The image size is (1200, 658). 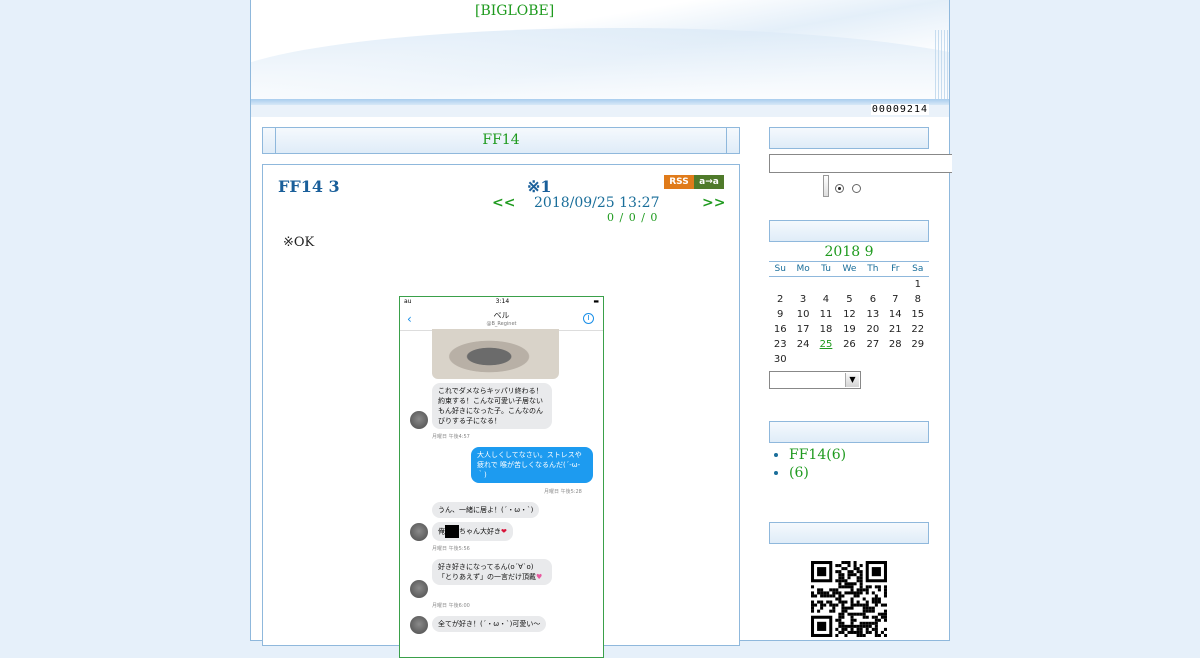 What do you see at coordinates (472, 531) in the screenshot?
I see `chat-bubble: 俺 ちゃん大好き❤` at bounding box center [472, 531].